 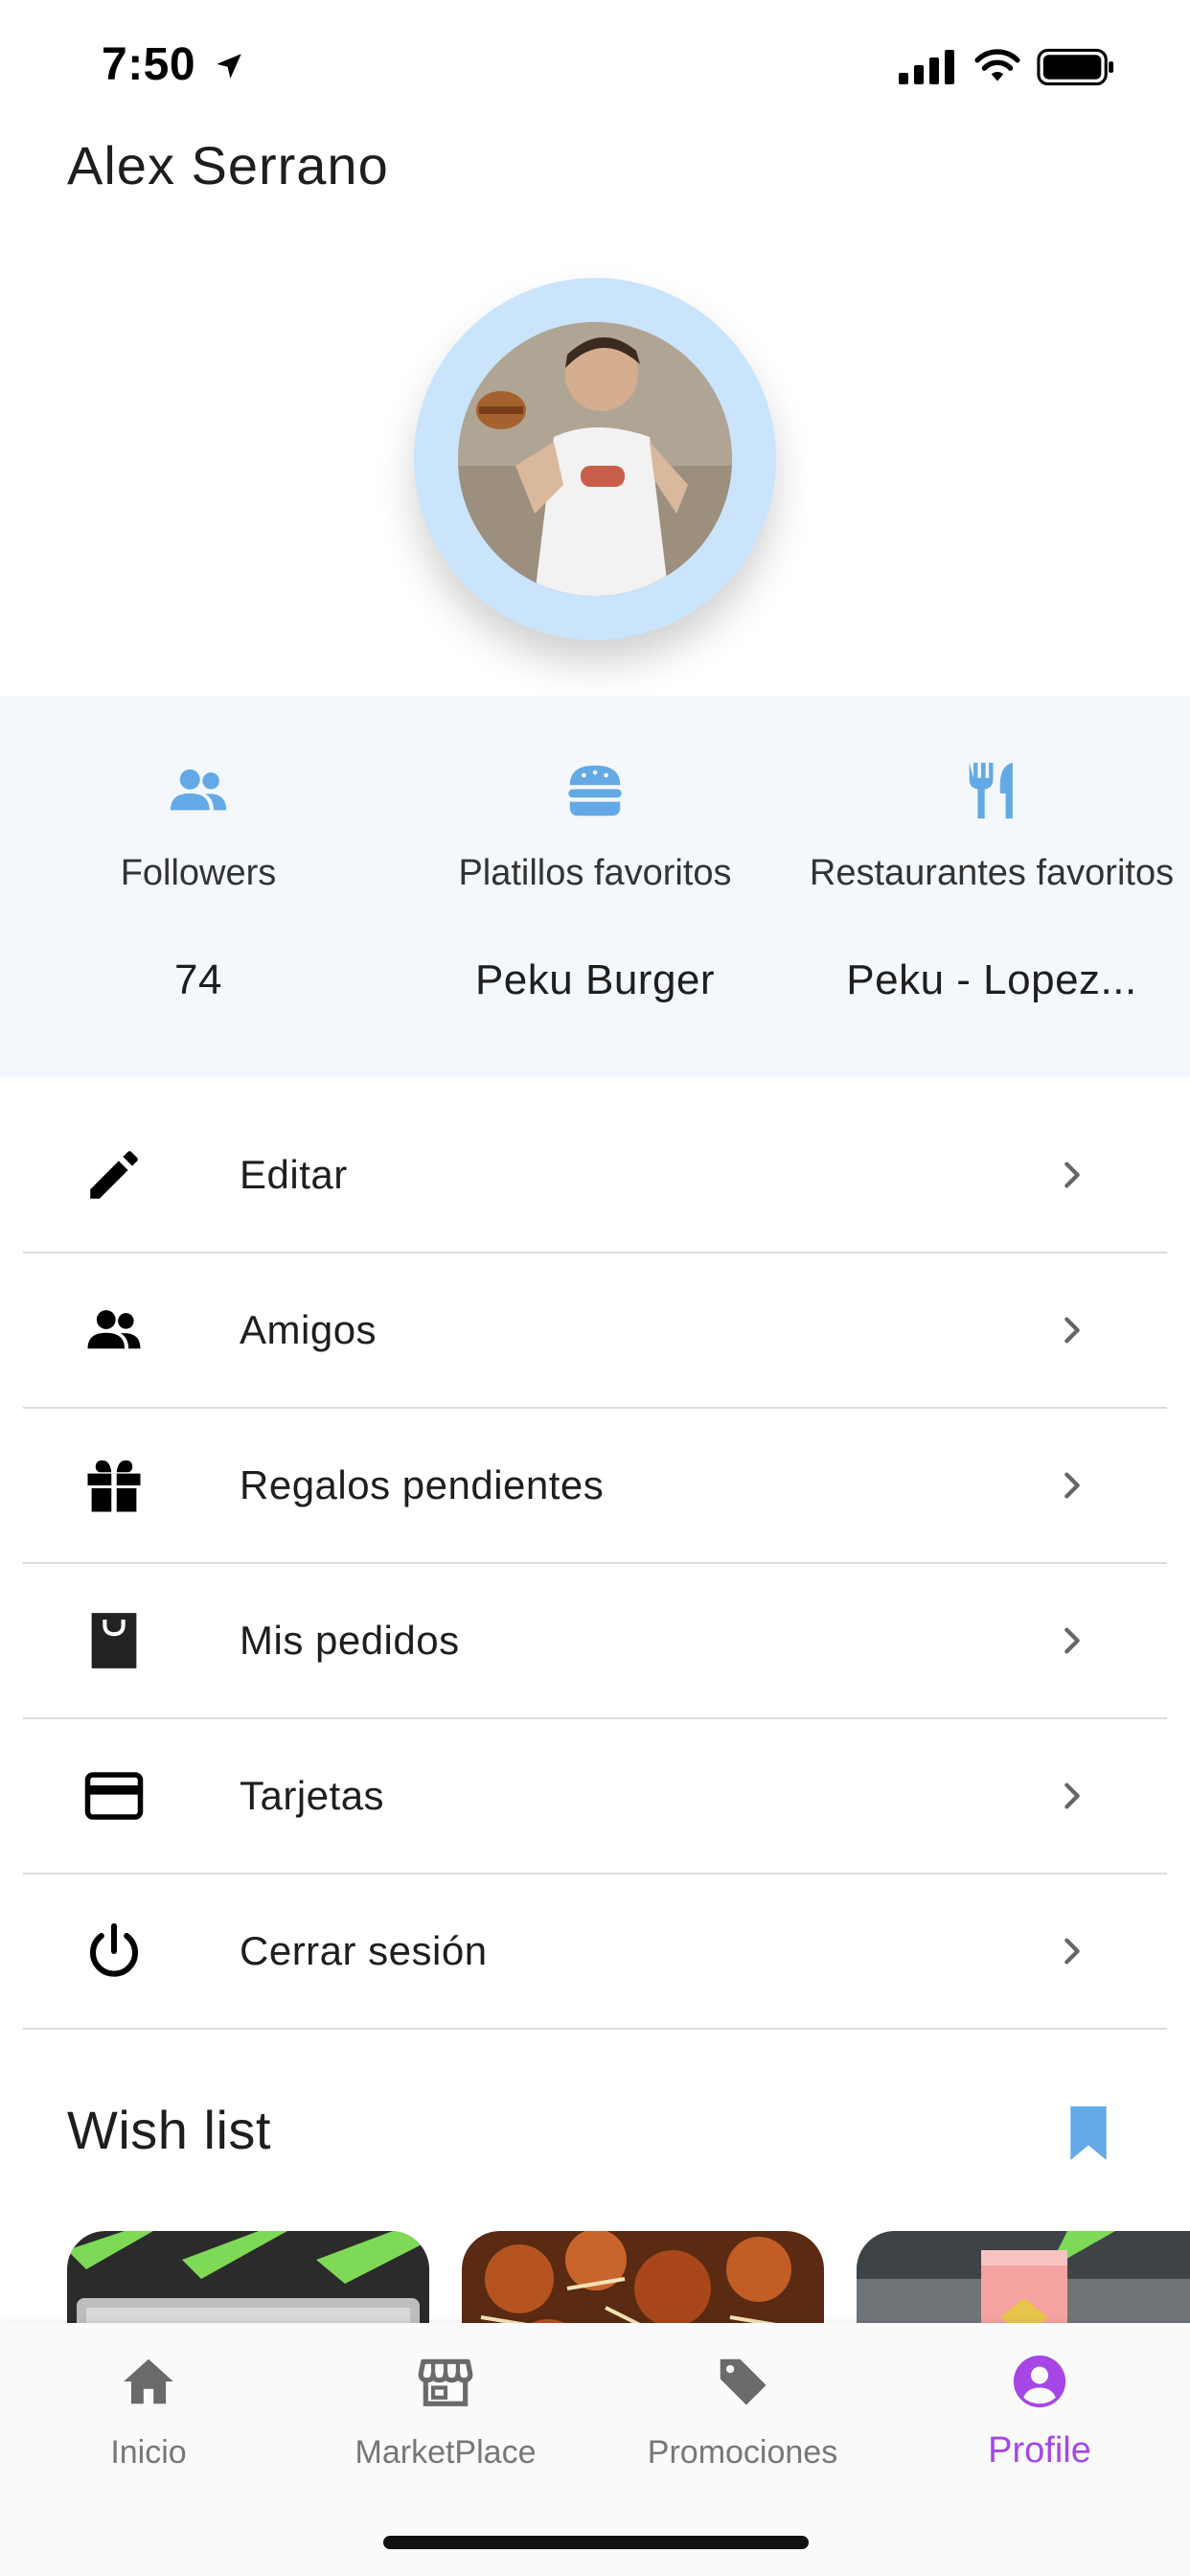 I want to click on nav-item-profile: Profile, so click(x=1039, y=2419).